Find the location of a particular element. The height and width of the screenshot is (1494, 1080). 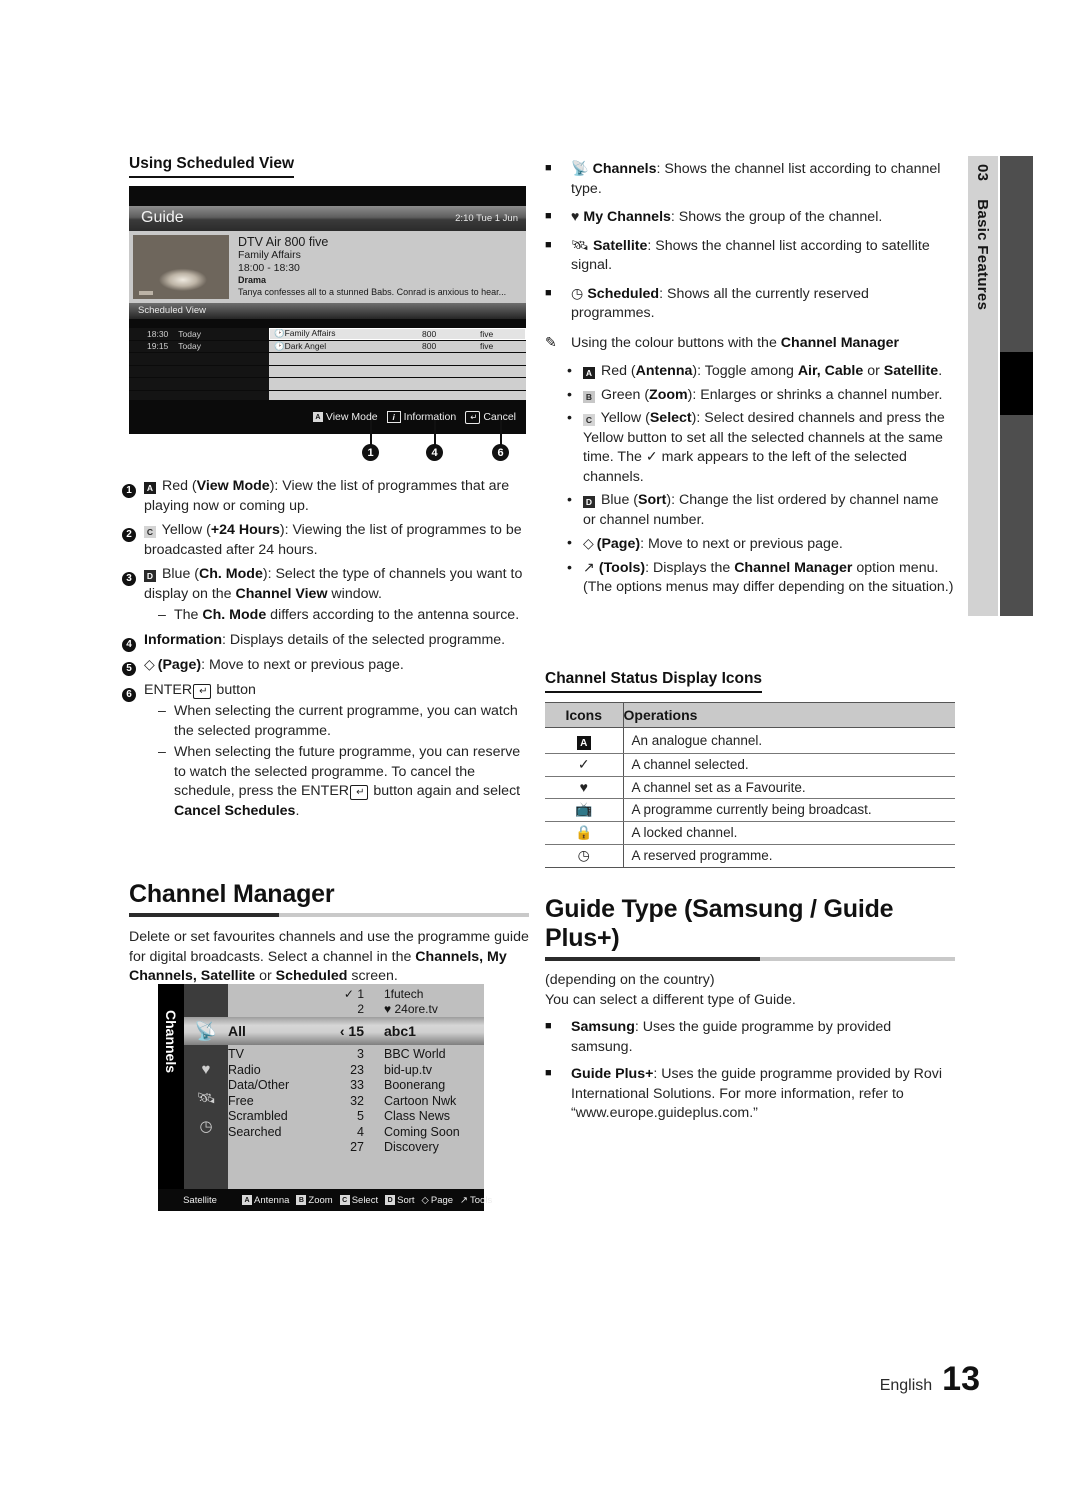

category-item: Radio is located at coordinates (270, 1071).